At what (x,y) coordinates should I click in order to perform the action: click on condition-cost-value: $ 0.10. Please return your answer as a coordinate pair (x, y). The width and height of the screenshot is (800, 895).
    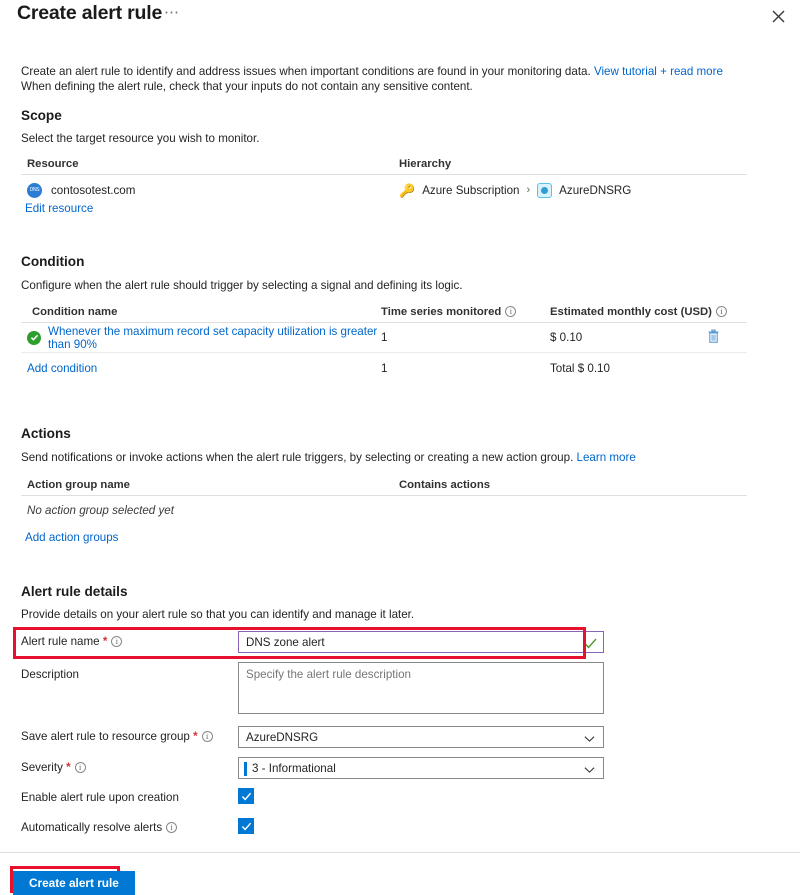
    Looking at the image, I should click on (566, 337).